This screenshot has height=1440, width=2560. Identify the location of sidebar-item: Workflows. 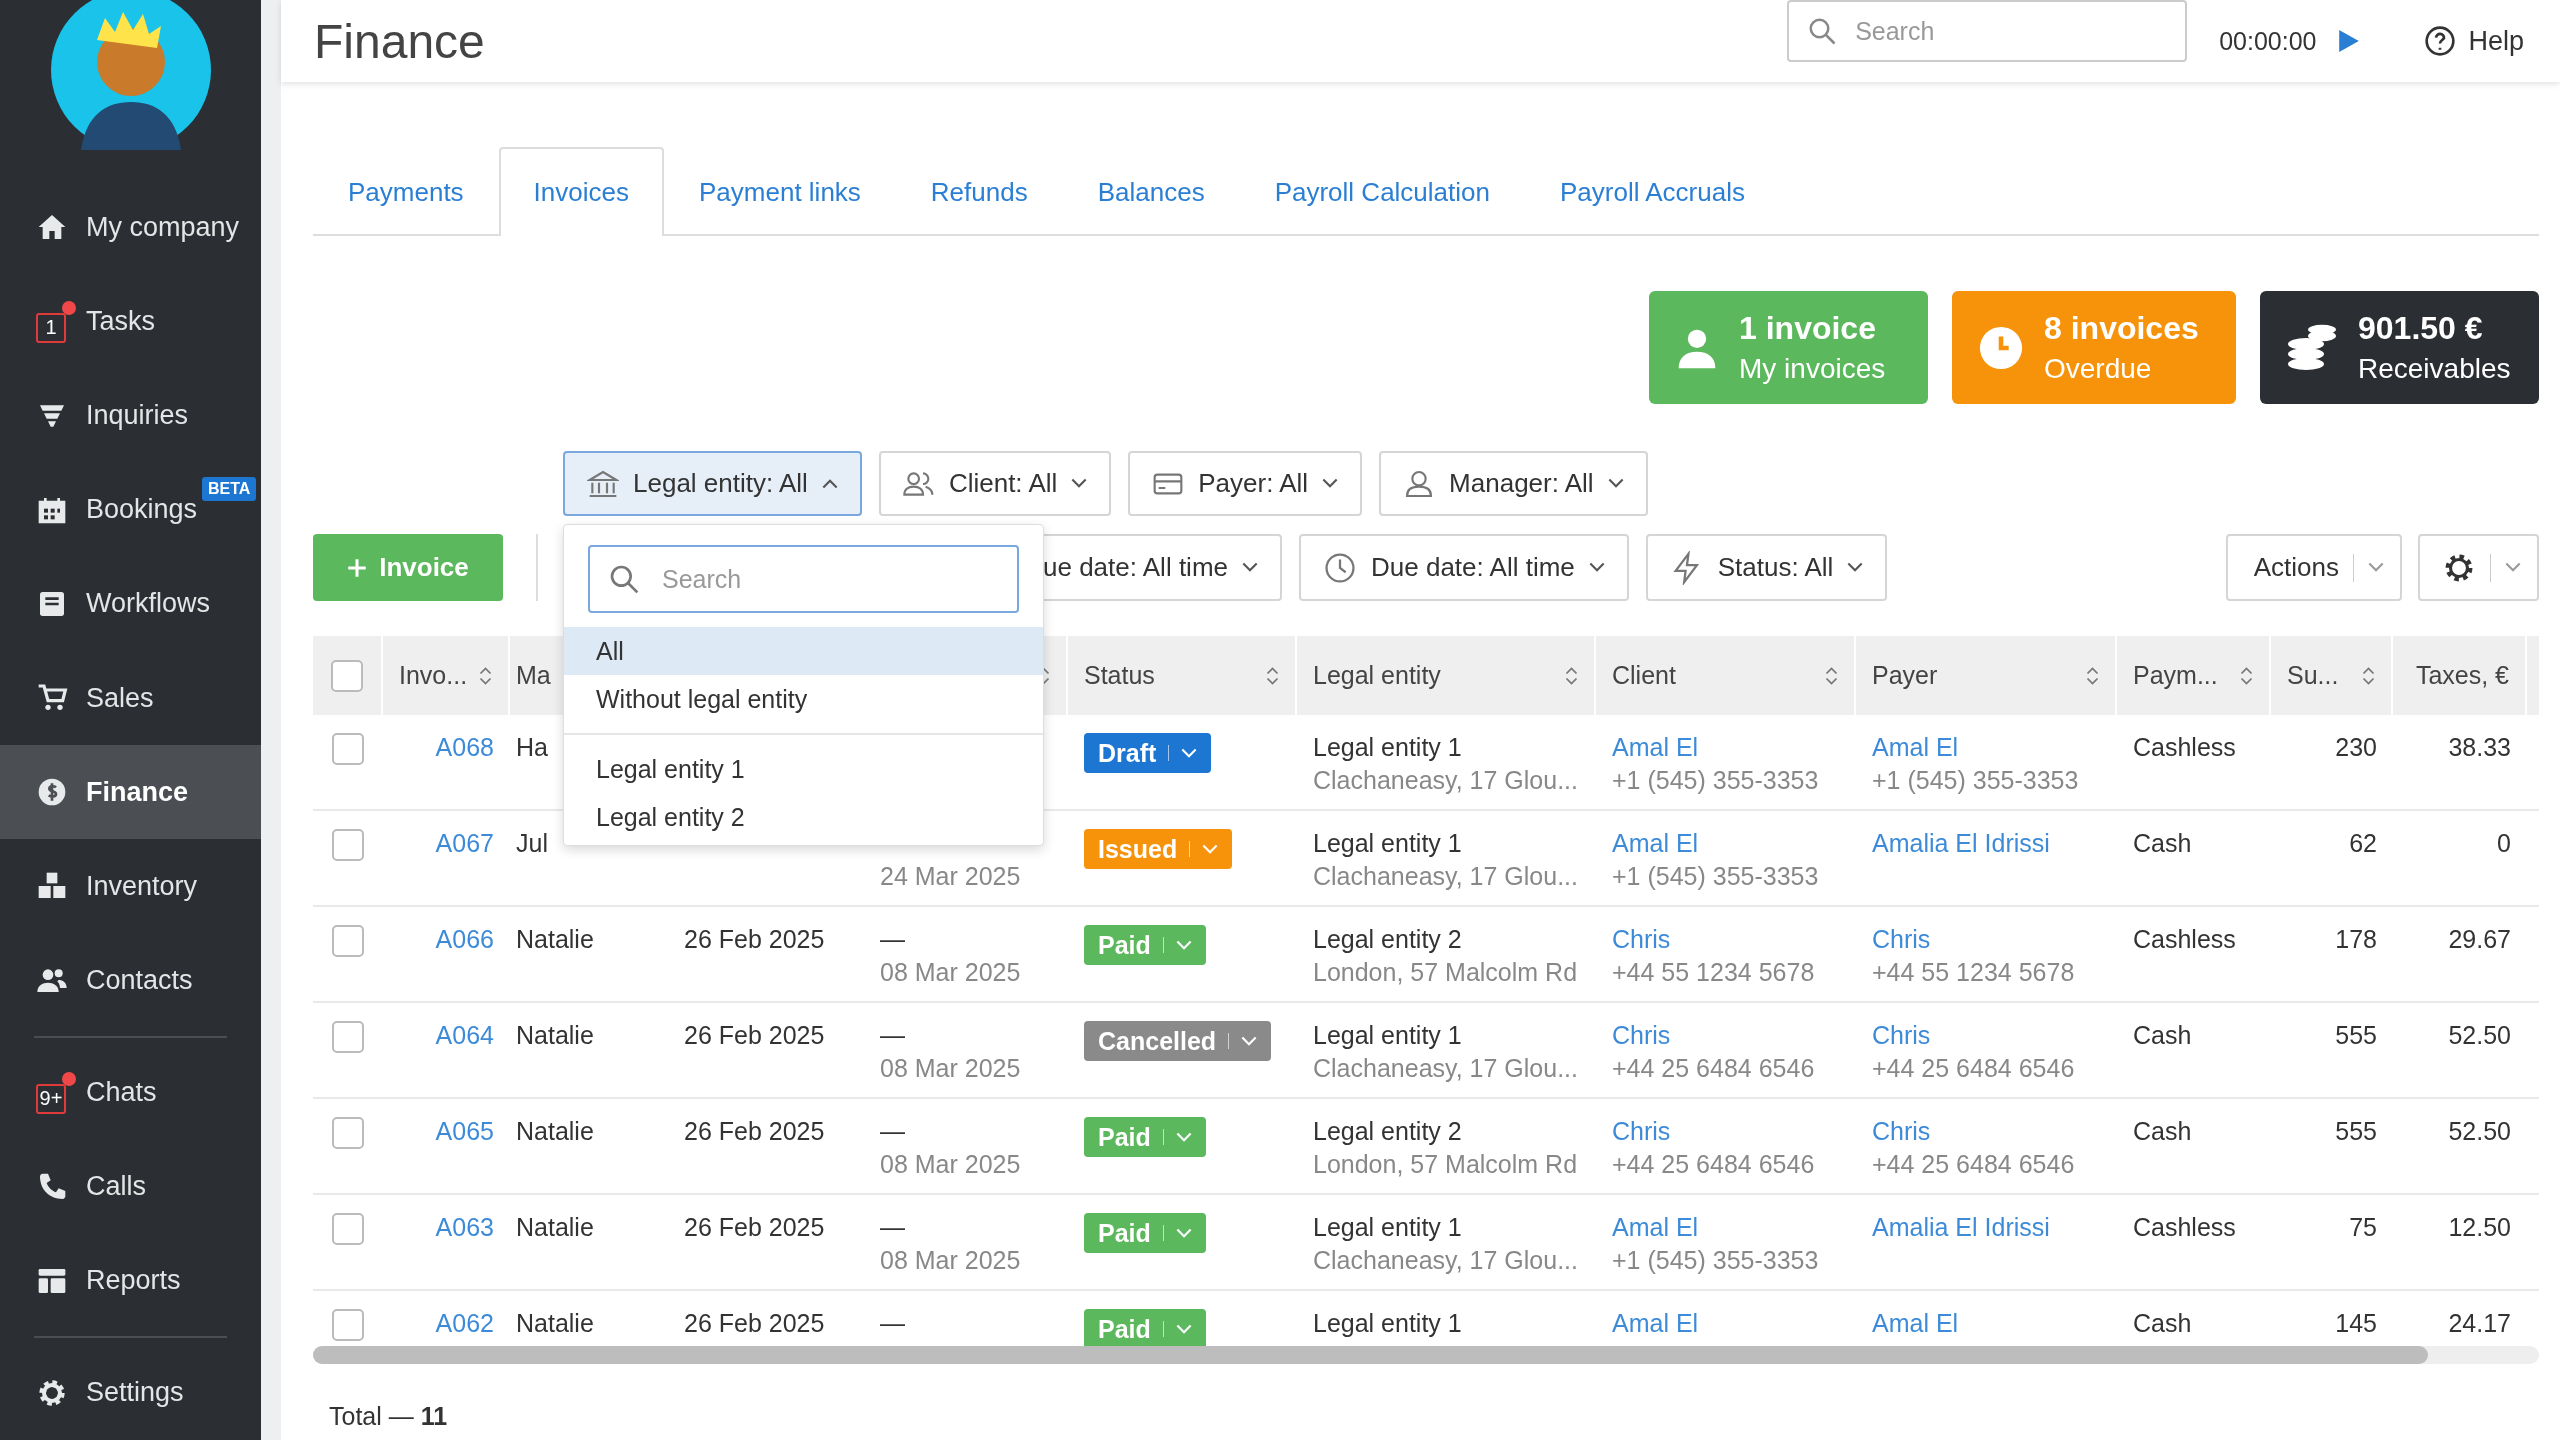
(130, 604).